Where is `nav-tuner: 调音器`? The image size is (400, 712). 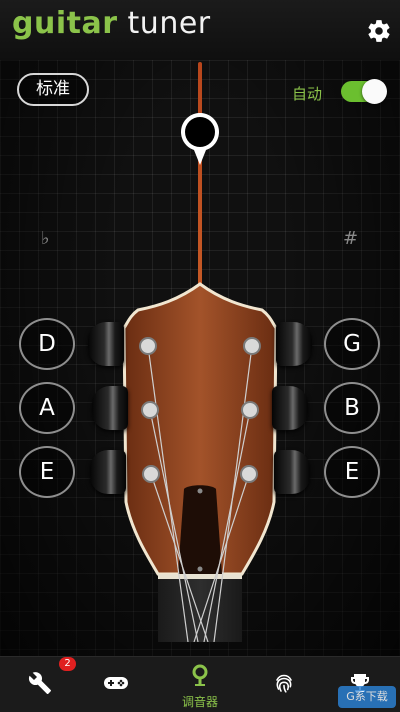 nav-tuner: 调音器 is located at coordinates (200, 684).